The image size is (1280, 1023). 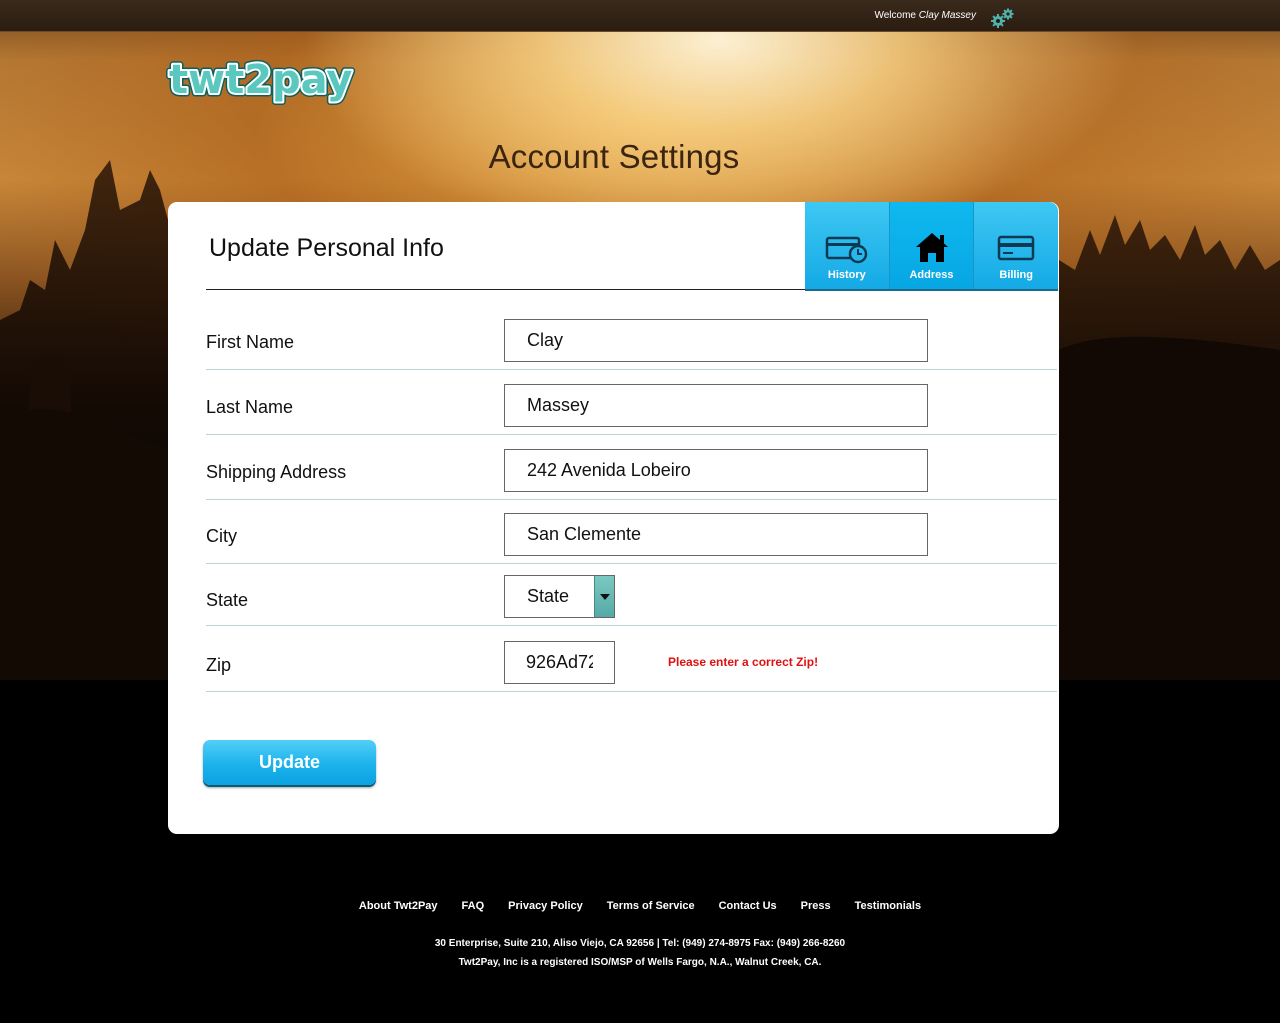 What do you see at coordinates (716, 340) in the screenshot?
I see `first-name-field` at bounding box center [716, 340].